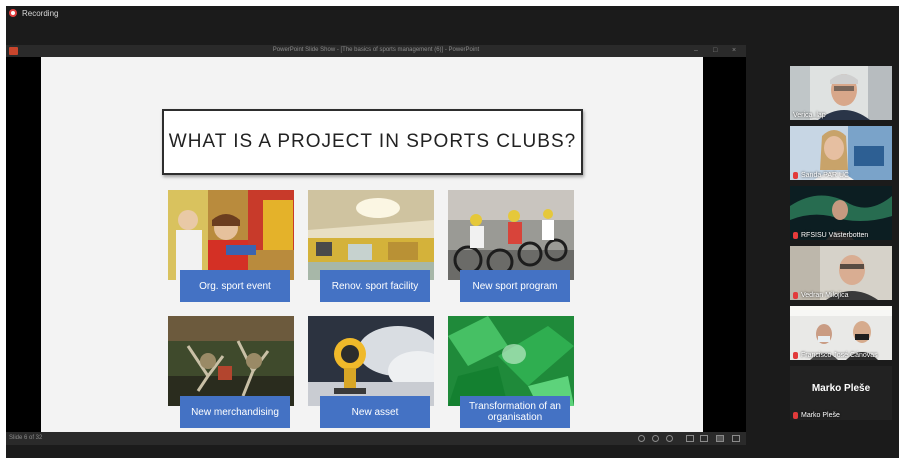 The image size is (905, 464). What do you see at coordinates (841, 273) in the screenshot?
I see `participant-tile: Vedran Milojica` at bounding box center [841, 273].